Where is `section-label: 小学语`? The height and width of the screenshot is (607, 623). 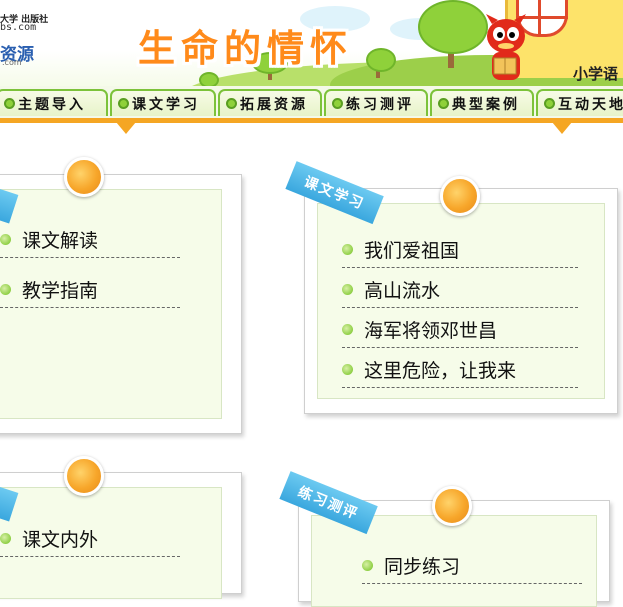 section-label: 小学语 is located at coordinates (596, 74).